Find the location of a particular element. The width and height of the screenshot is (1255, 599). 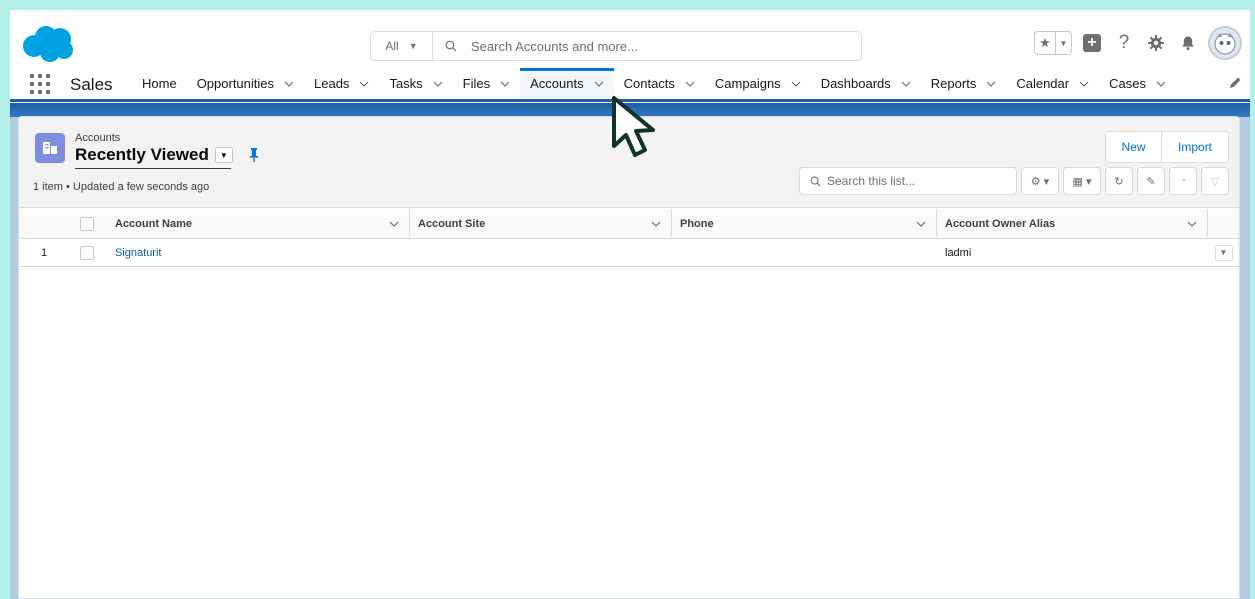

nav-tab-campaigns: Campaigns is located at coordinates (758, 83).